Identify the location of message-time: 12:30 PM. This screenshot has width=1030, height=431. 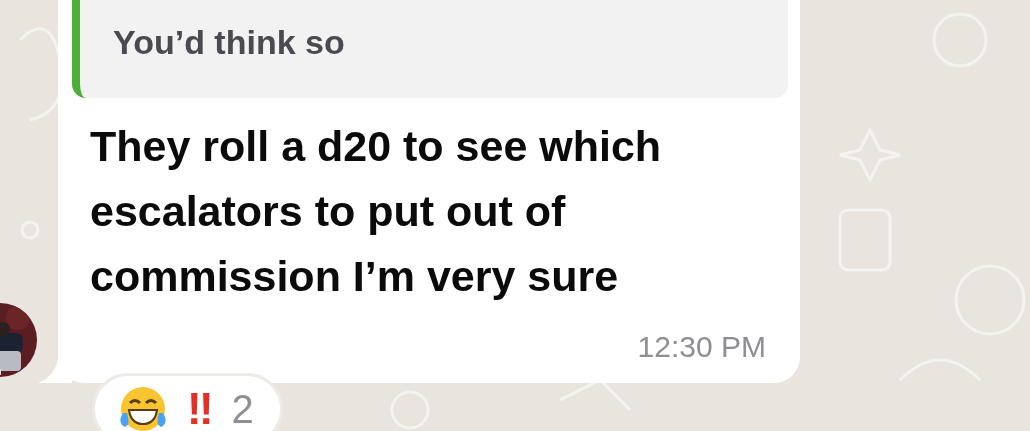
(701, 347).